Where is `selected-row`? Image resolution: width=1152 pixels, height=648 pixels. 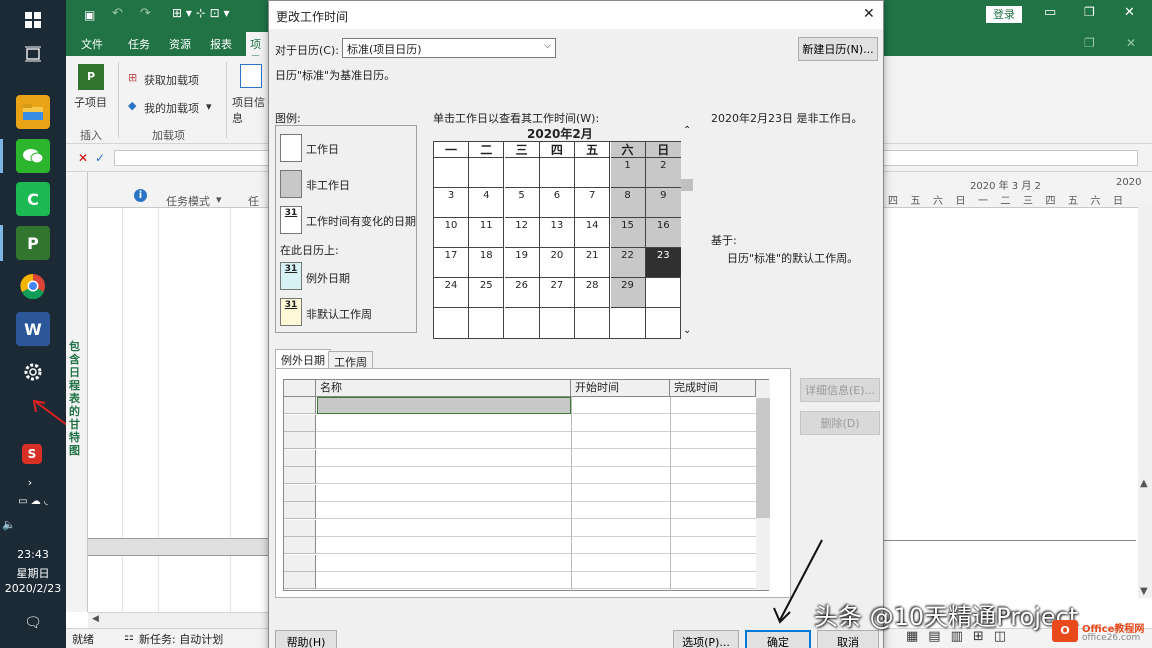 selected-row is located at coordinates (179, 547).